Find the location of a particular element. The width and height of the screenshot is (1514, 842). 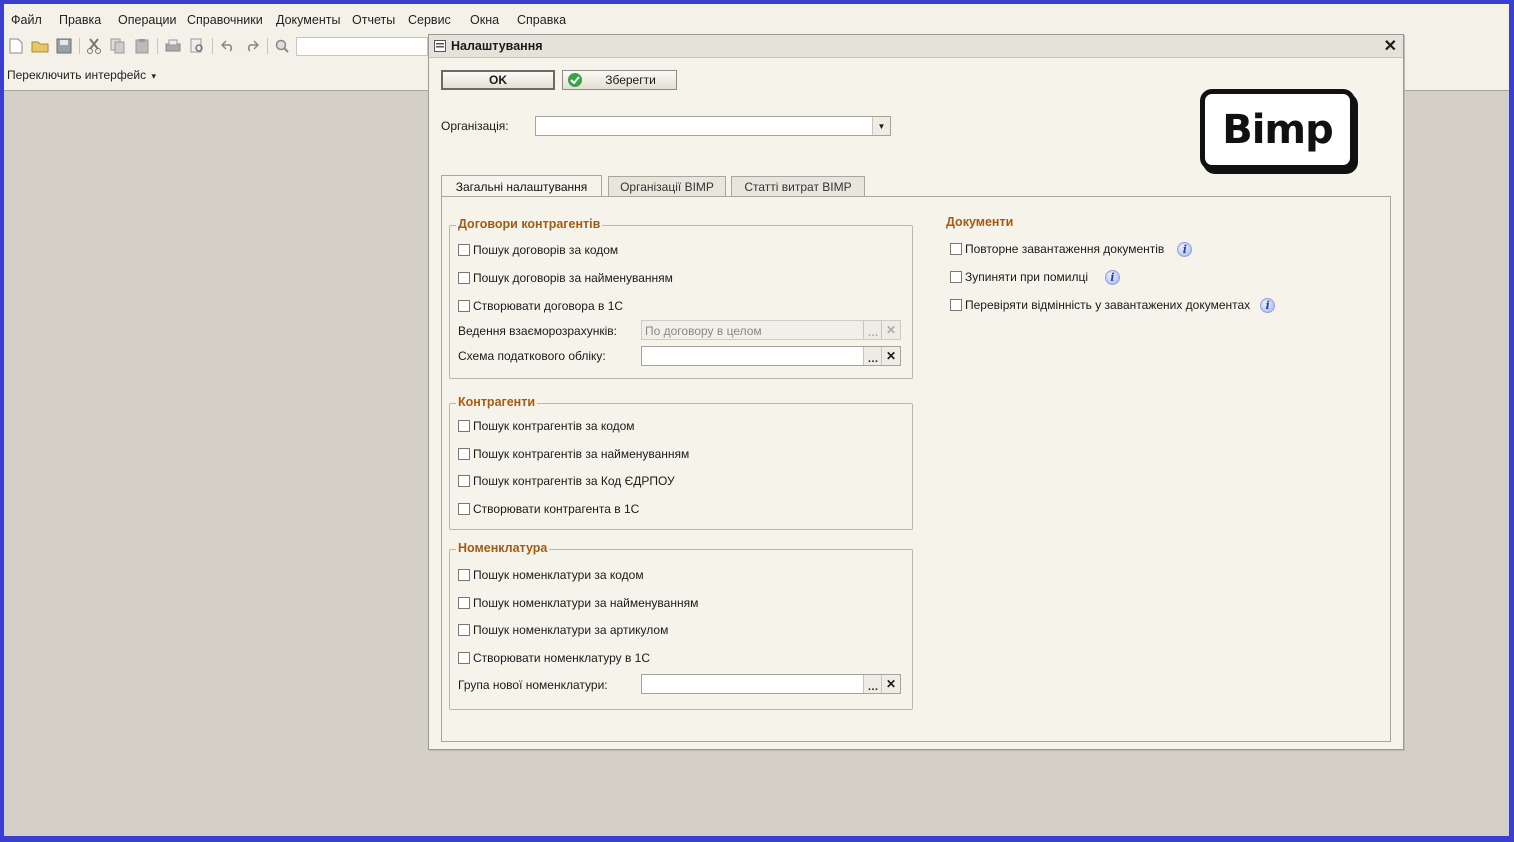

new-nomenclature-group-field: … ✕ is located at coordinates (771, 684).